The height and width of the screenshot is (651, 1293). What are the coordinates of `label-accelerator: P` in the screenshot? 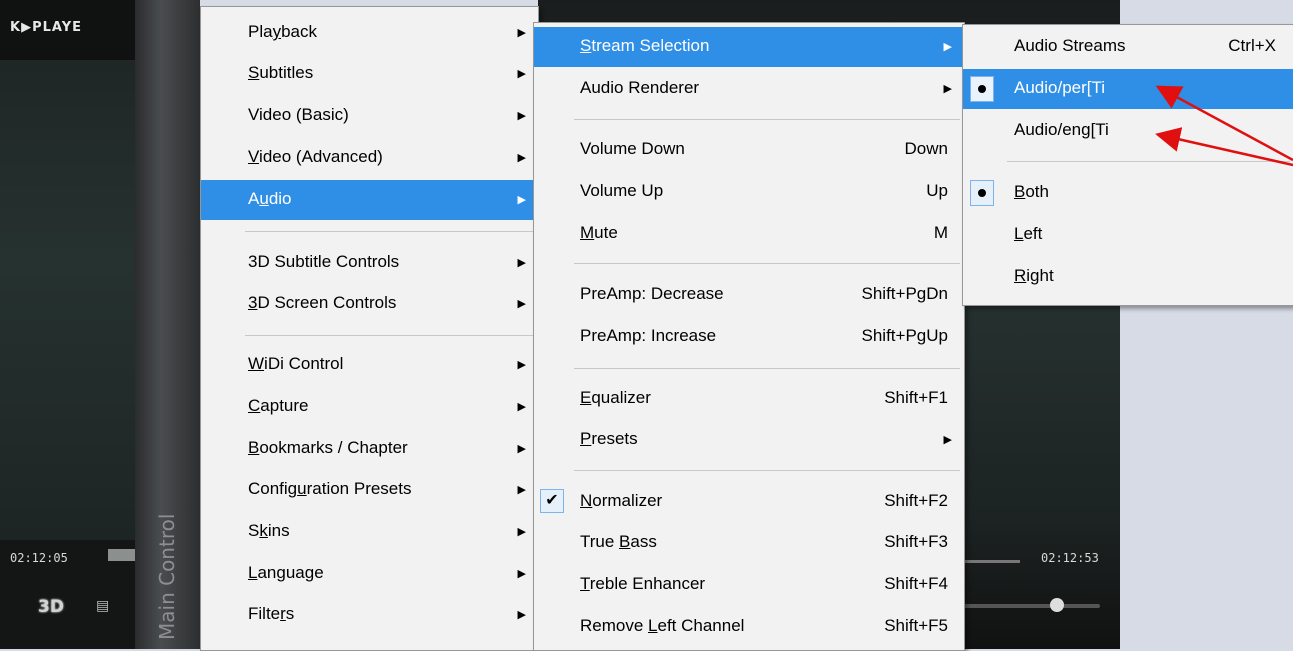 It's located at (586, 438).